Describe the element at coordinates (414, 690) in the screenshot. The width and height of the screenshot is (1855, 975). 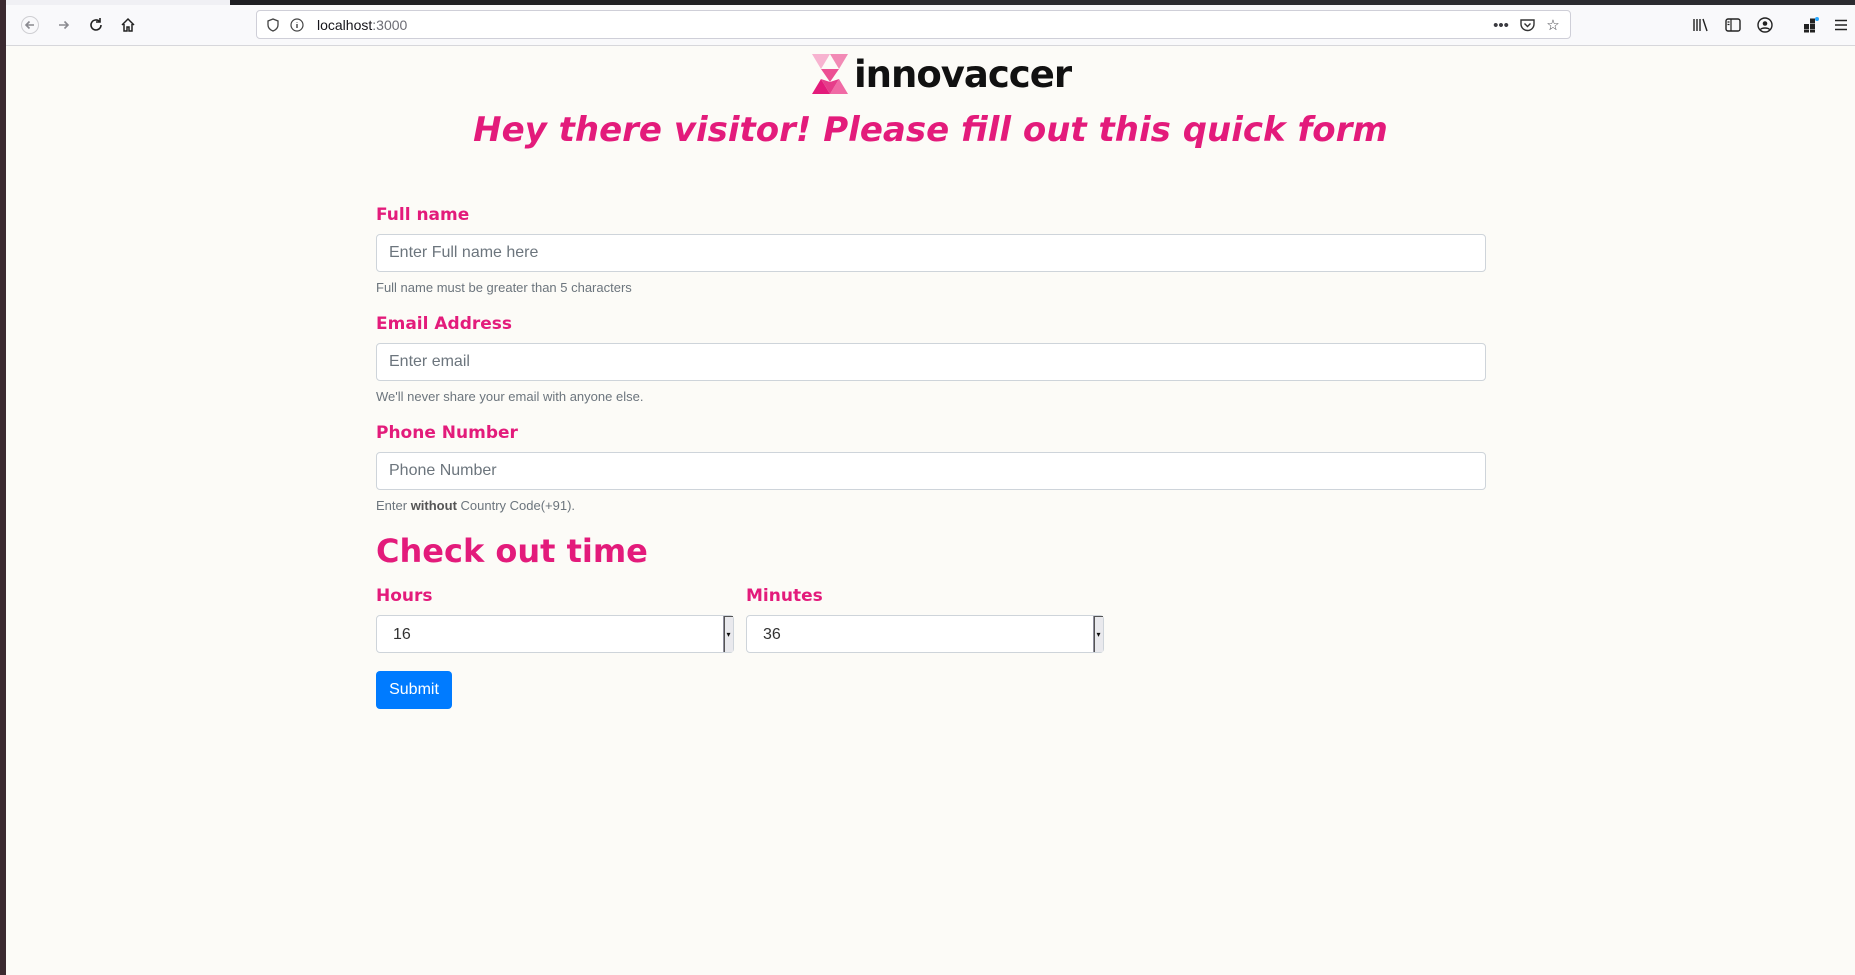
I see `submit-button: Submit` at that location.